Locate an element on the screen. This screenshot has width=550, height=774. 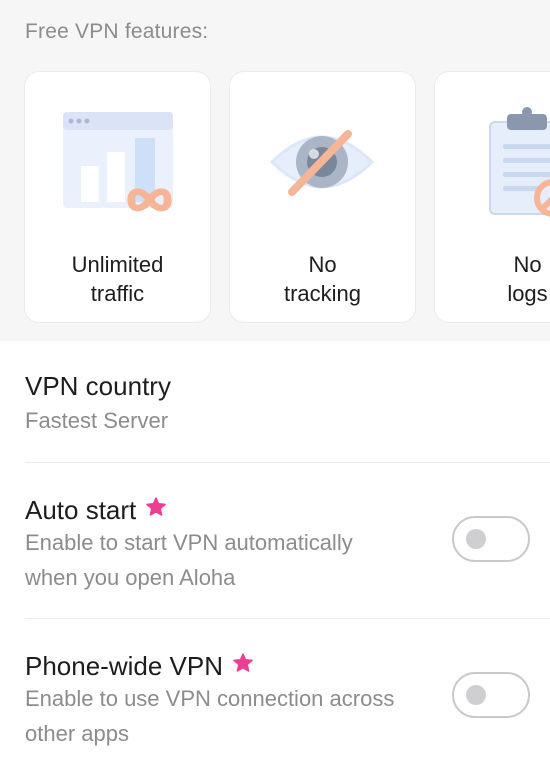
no-logs-icon is located at coordinates (492, 167).